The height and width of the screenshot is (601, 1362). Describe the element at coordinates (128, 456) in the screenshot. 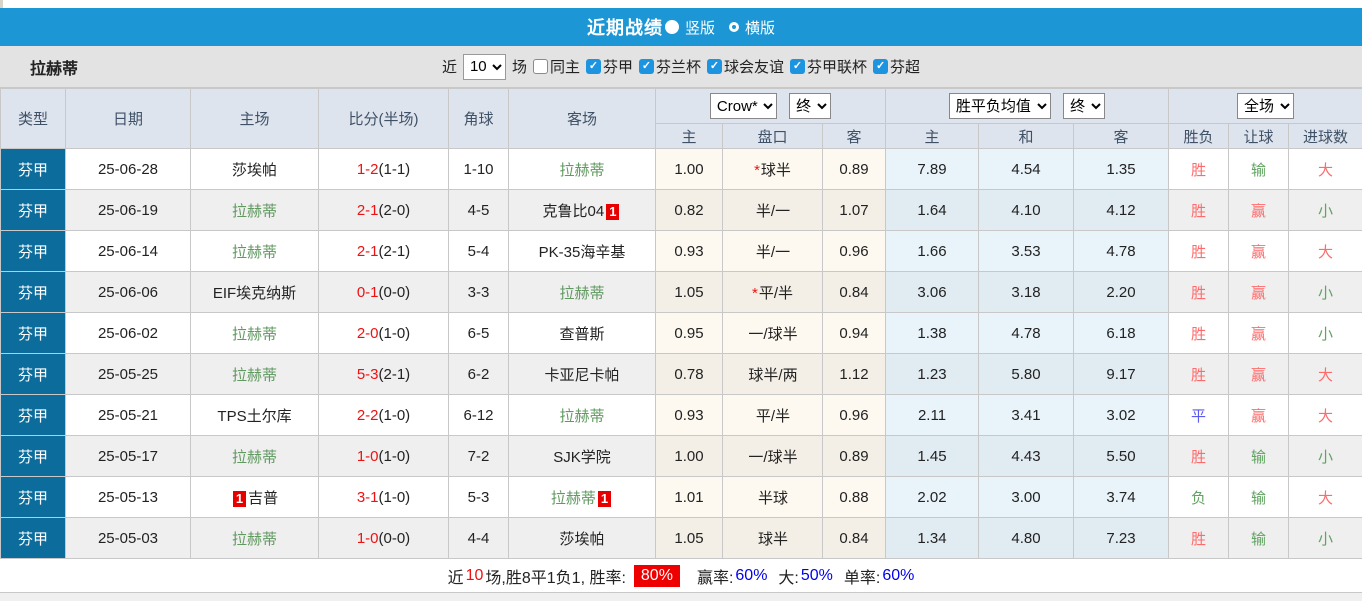

I see `match-date-cell: 25-05-17` at that location.